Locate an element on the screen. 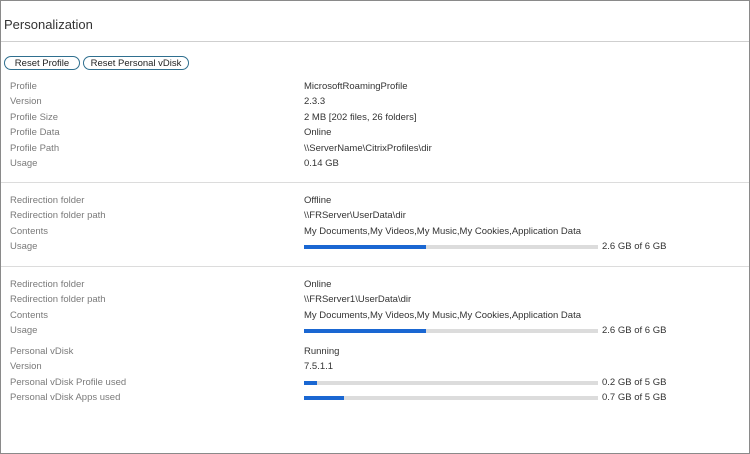 Image resolution: width=750 pixels, height=454 pixels. vdisk-profile-used-text: 0.2 GB of 5 GB is located at coordinates (634, 382).